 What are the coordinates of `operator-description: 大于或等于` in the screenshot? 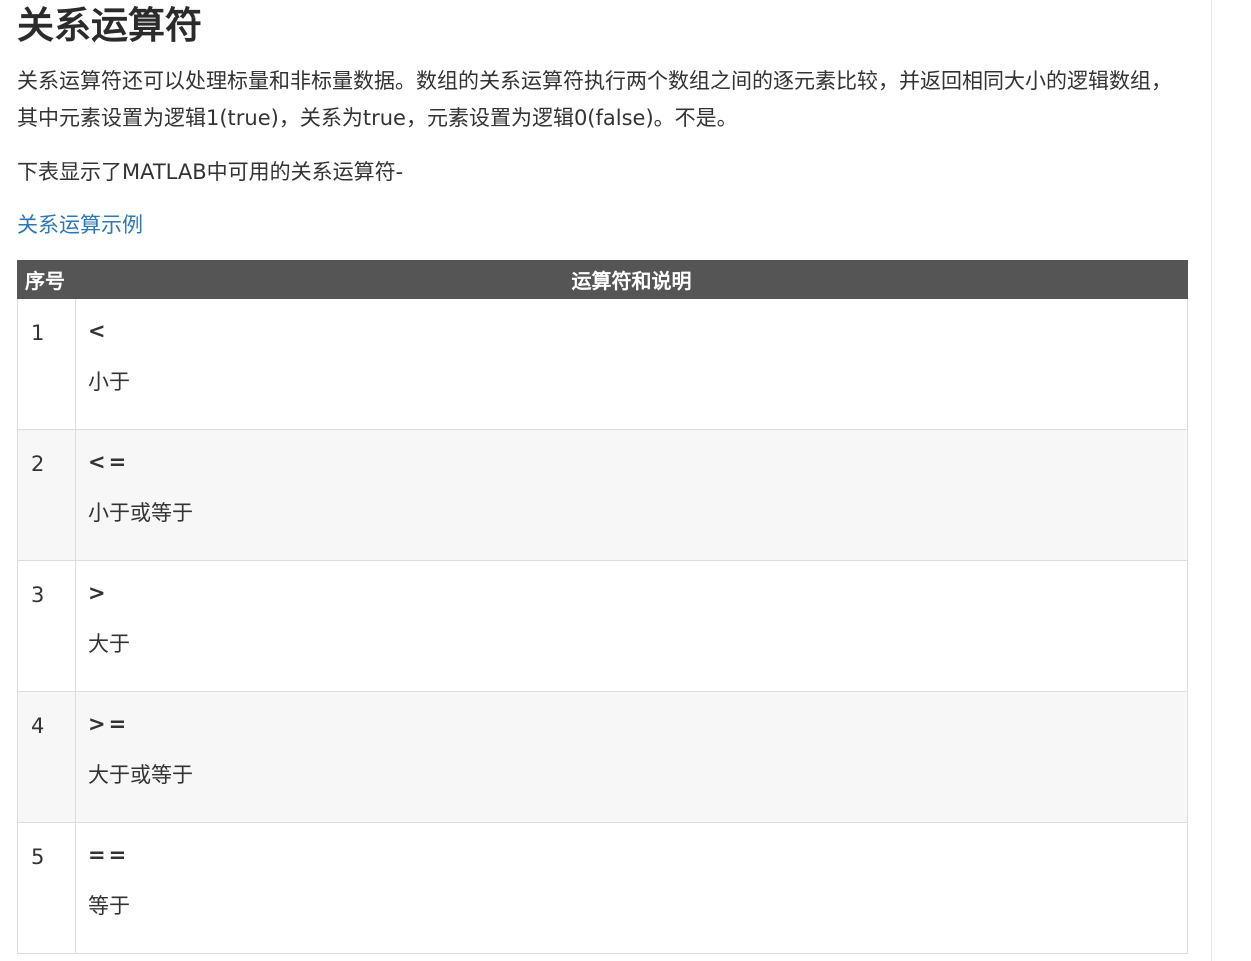 It's located at (140, 775).